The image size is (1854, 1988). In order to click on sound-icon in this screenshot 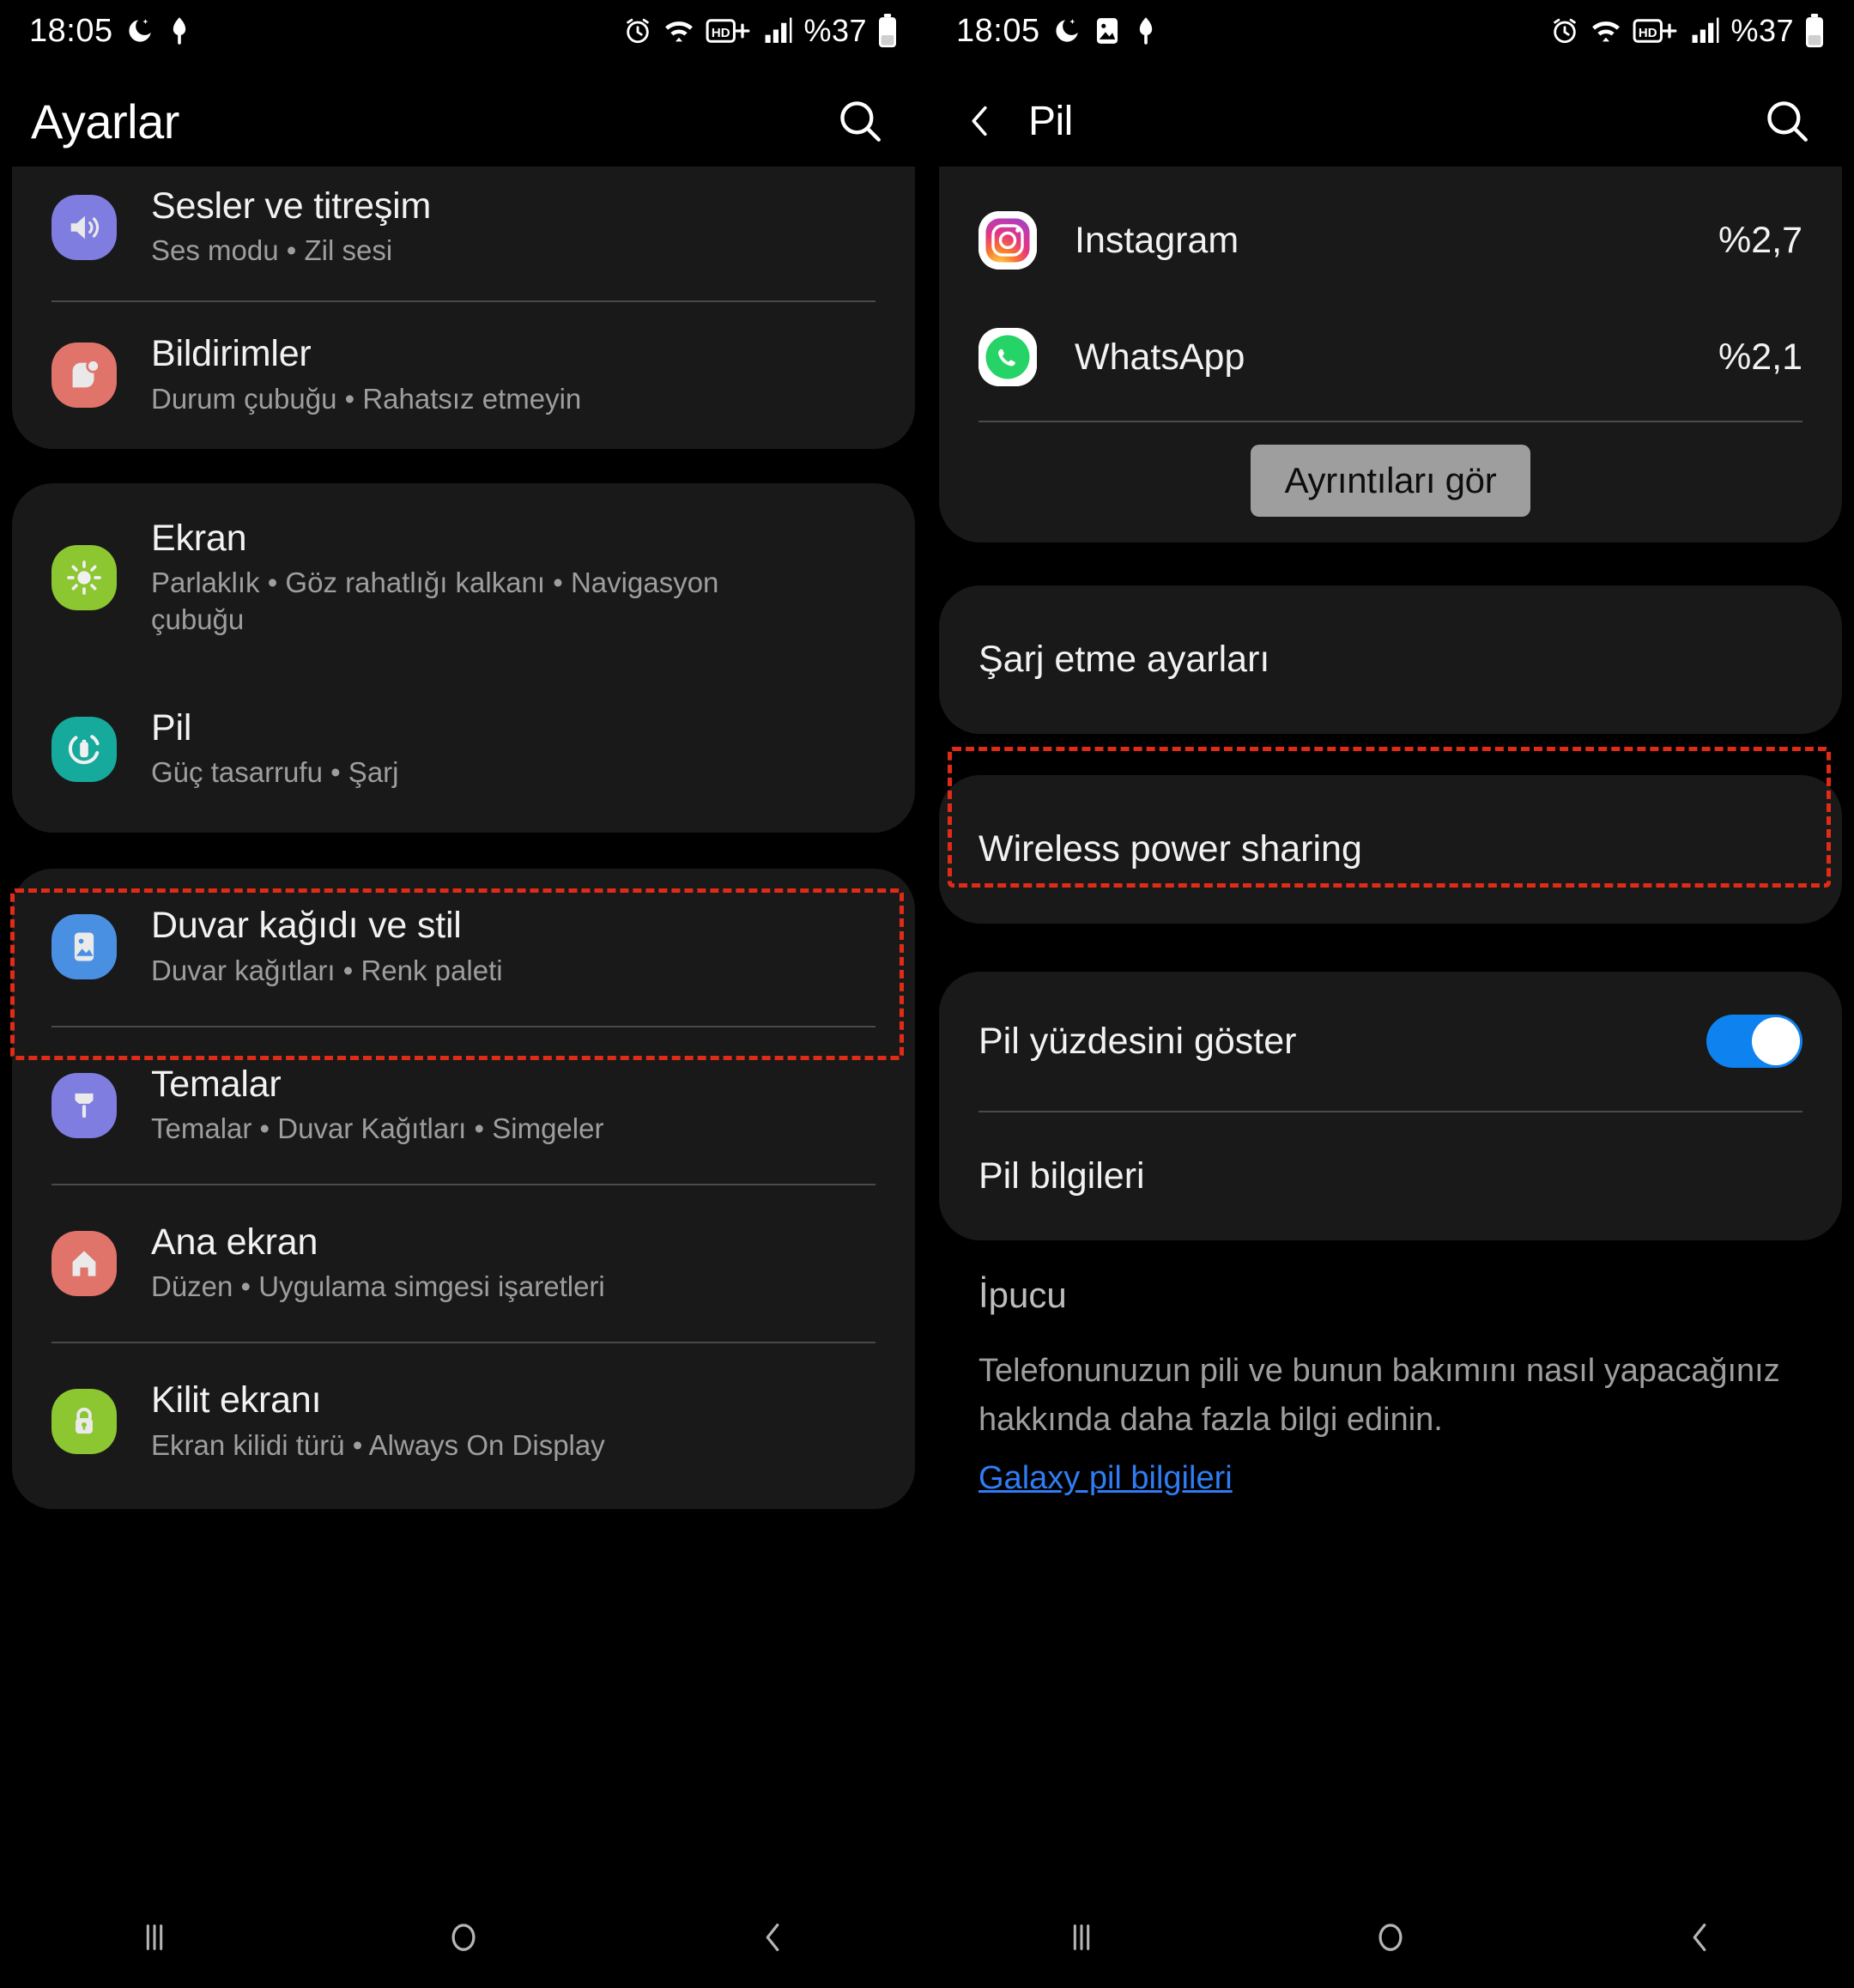, I will do `click(84, 228)`.